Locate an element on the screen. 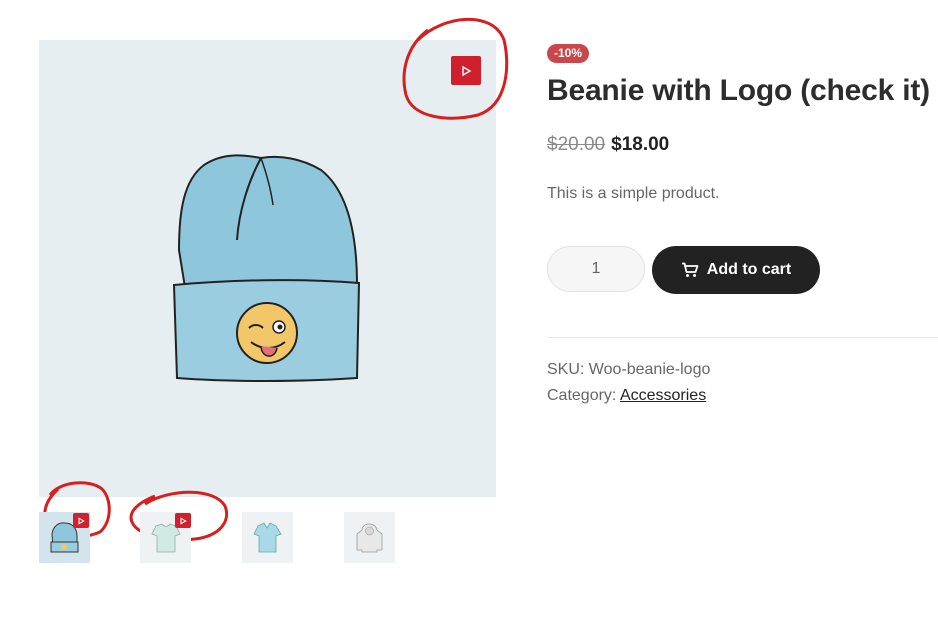 Image resolution: width=938 pixels, height=625 pixels. gallery-thumbnails is located at coordinates (269, 538).